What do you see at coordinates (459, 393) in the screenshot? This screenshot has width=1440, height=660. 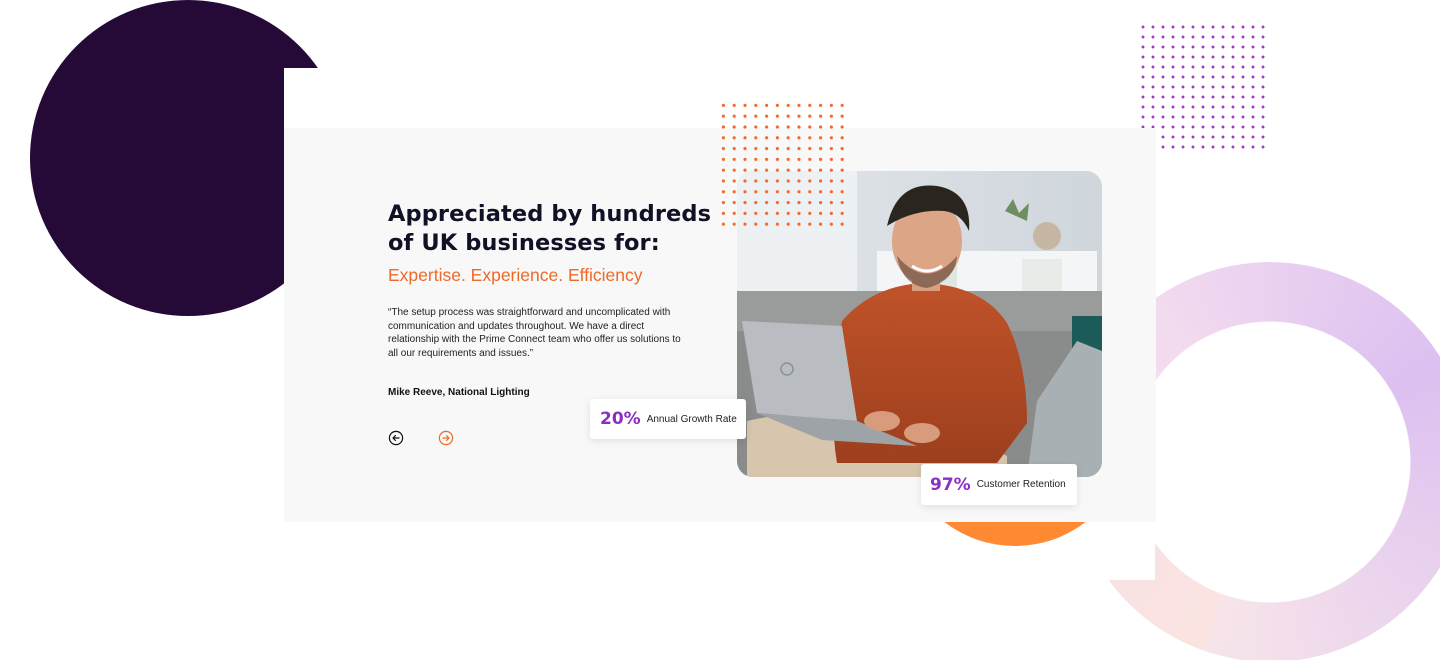 I see `testimonial-author: Mike Reeve, National Lighting` at bounding box center [459, 393].